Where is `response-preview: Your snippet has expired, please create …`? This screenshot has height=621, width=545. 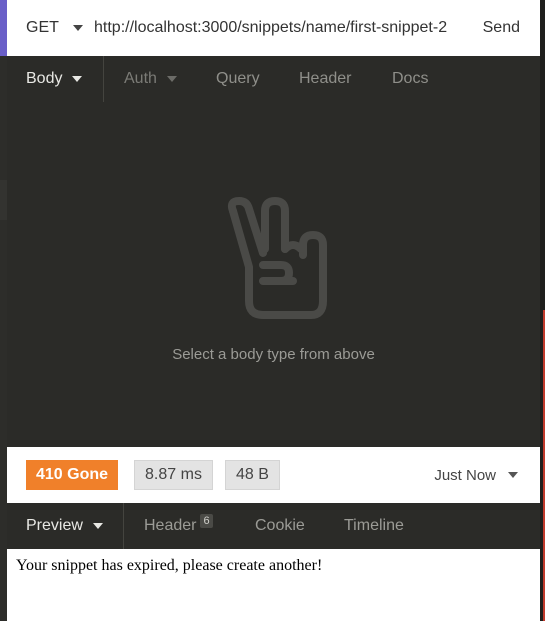
response-preview: Your snippet has expired, please create … is located at coordinates (273, 585).